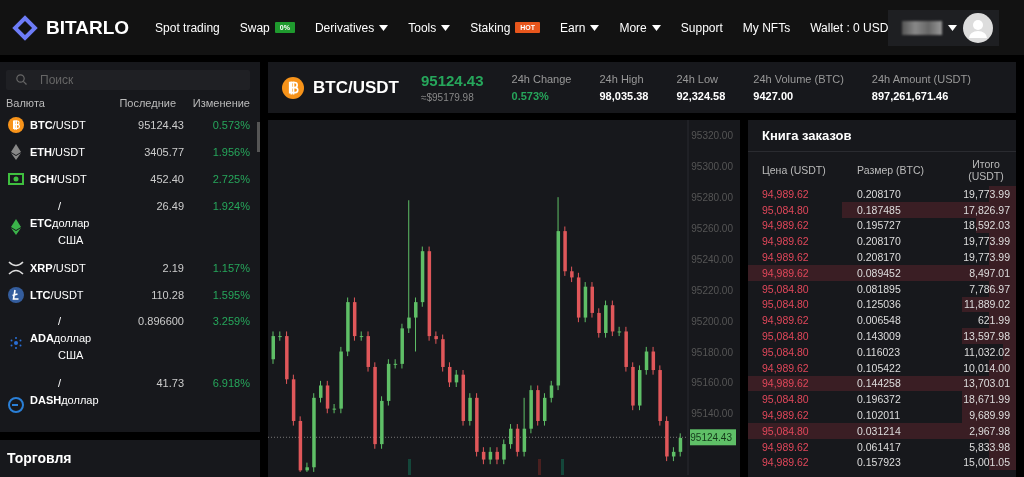 The width and height of the screenshot is (1024, 477). Describe the element at coordinates (879, 399) in the screenshot. I see `order-size: 0.196372` at that location.